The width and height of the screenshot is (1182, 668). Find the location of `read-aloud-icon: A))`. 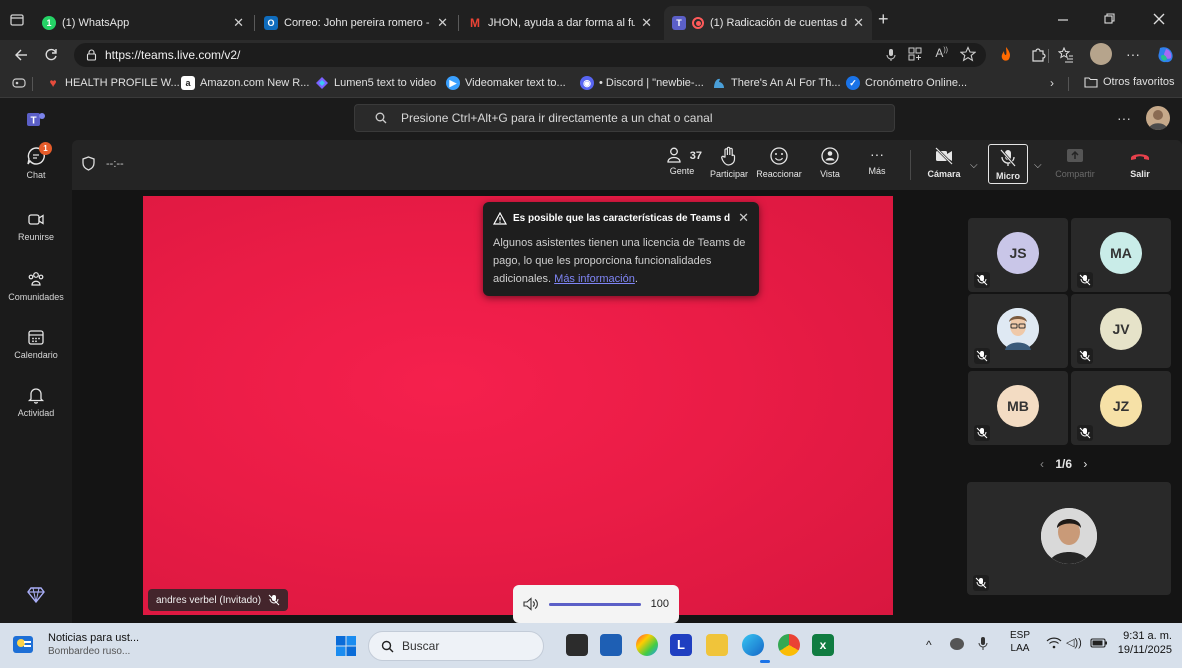

read-aloud-icon: A)) is located at coordinates (941, 53).